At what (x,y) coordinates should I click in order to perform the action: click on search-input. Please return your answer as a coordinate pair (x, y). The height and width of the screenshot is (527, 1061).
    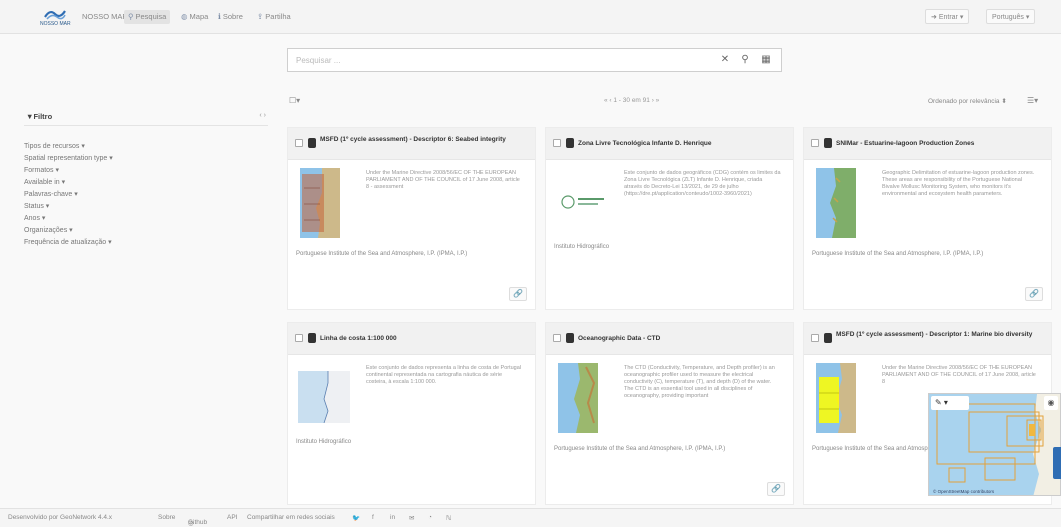
    Looking at the image, I should click on (484, 60).